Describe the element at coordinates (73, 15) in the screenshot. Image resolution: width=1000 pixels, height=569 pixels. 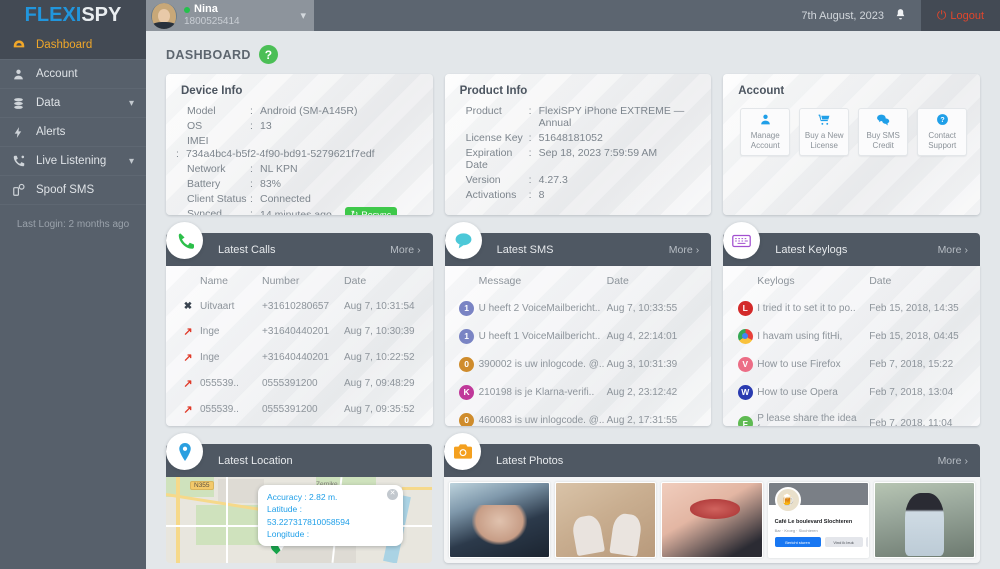
I see `brand-logo: FLEXISPY` at that location.